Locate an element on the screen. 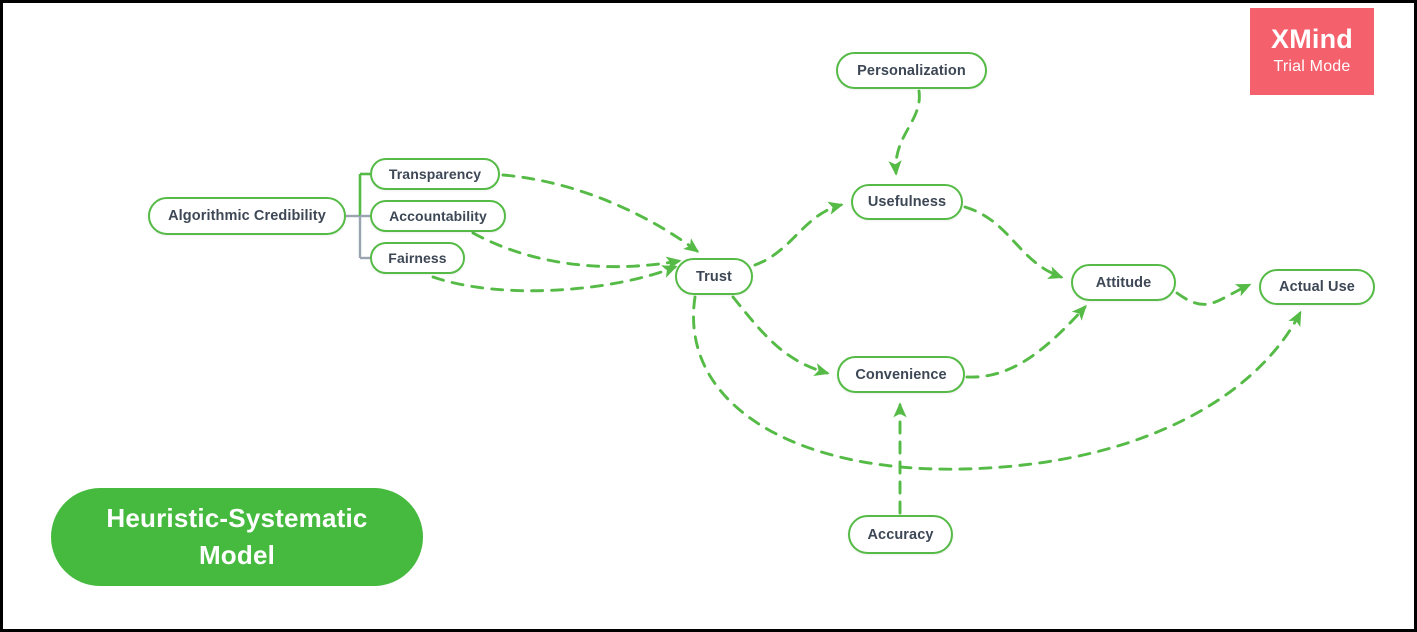 The width and height of the screenshot is (1417, 632). node-attitude: Attitude is located at coordinates (1123, 282).